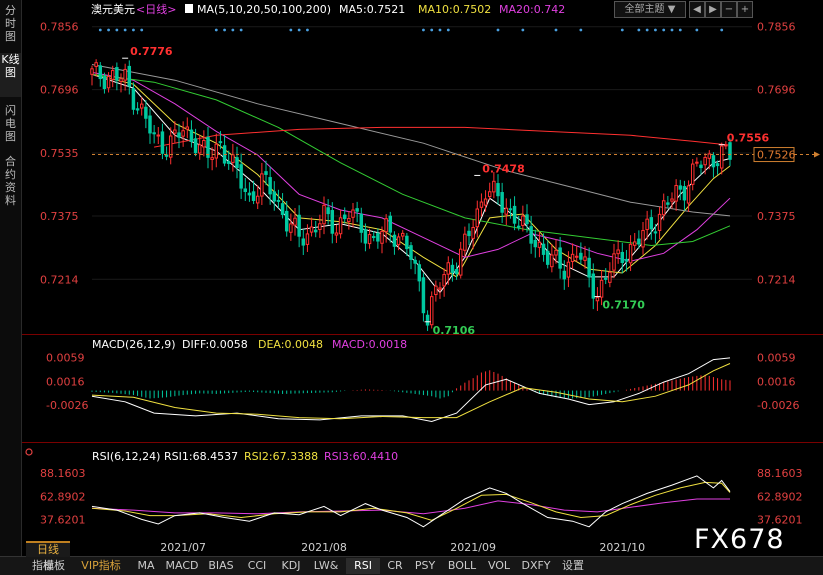  I want to click on indicator-tab-2: VIP指标, so click(101, 566).